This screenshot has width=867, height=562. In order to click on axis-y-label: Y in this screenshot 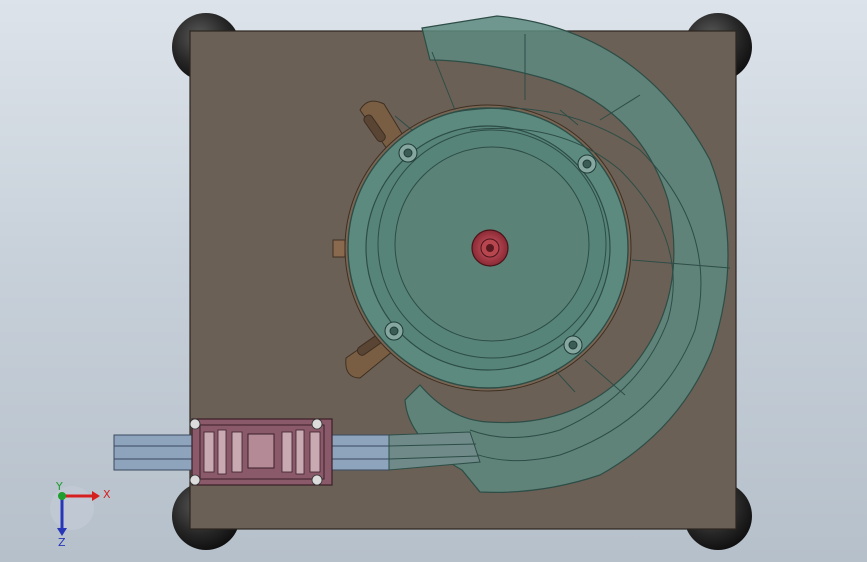, I will do `click(59, 486)`.